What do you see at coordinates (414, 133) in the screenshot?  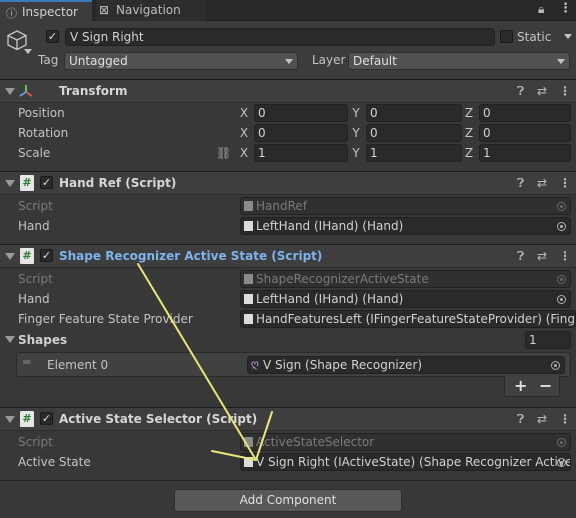 I see `rotation-y-field: 0` at bounding box center [414, 133].